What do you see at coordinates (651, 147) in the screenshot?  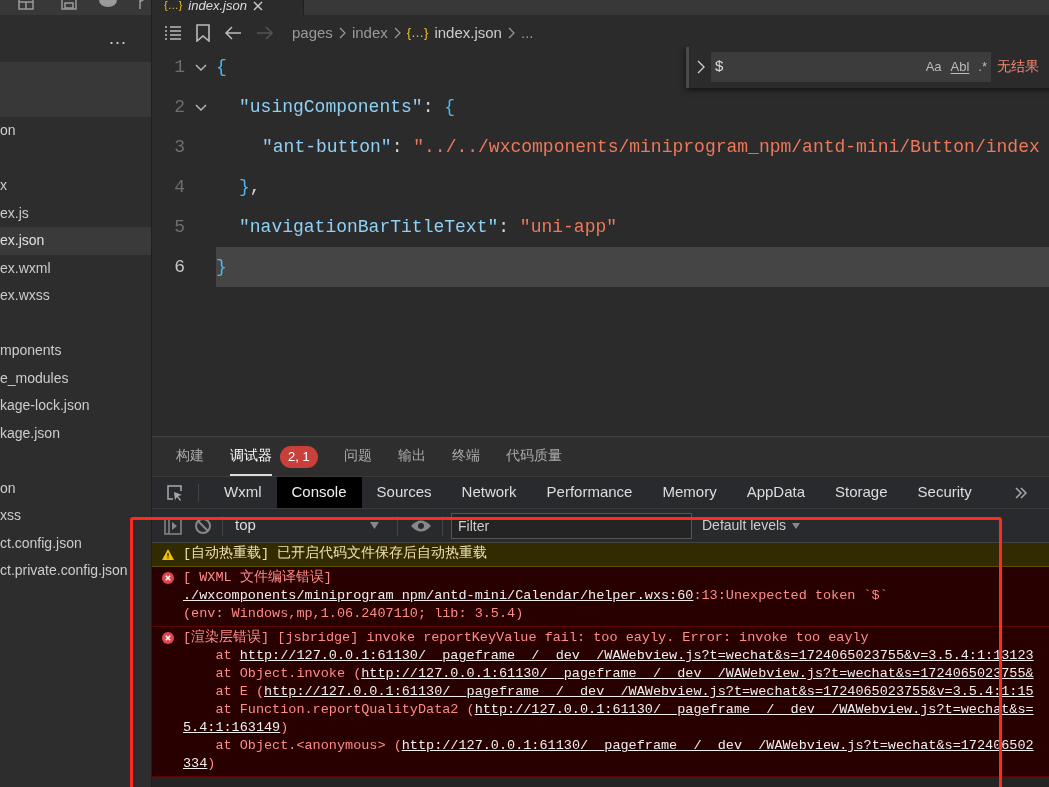 I see `code-line: "ant-button": "../../wxcomponents/miniprogram_npm/antd-mini/Button/index` at bounding box center [651, 147].